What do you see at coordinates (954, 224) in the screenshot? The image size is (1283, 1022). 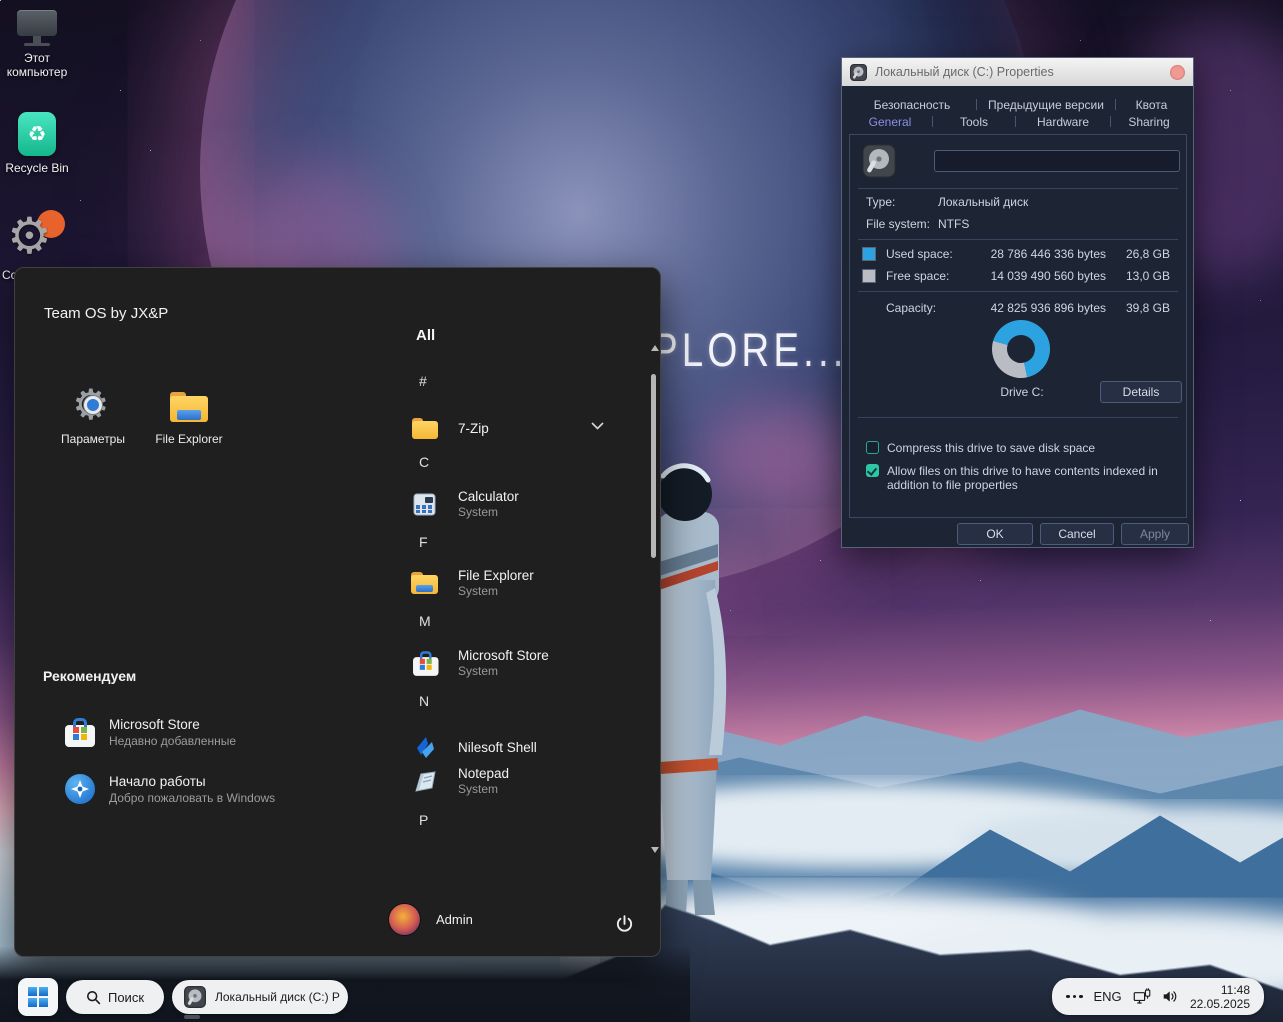 I see `filesystem-value: NTFS` at bounding box center [954, 224].